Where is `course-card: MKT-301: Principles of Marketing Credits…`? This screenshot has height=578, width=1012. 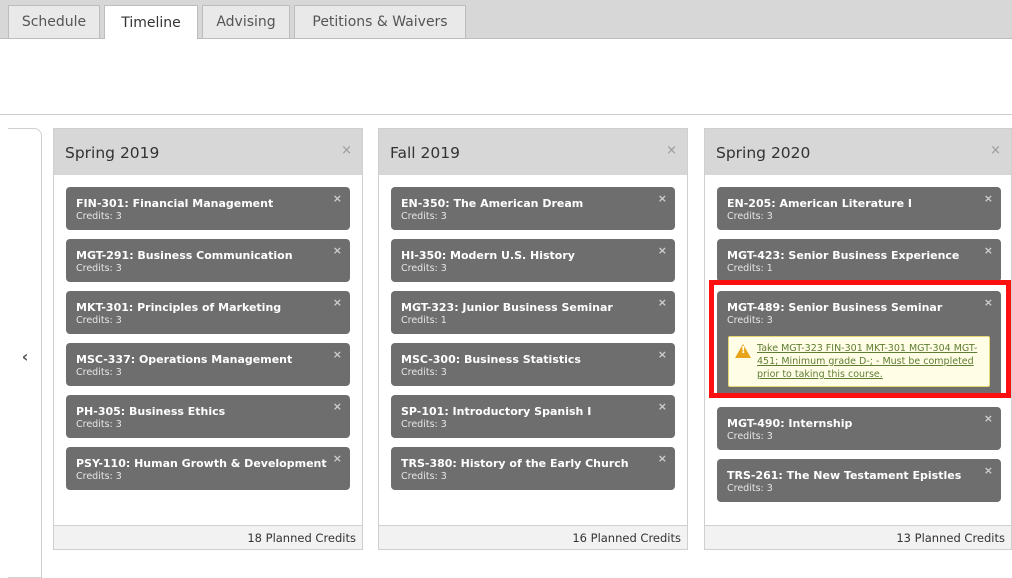 course-card: MKT-301: Principles of Marketing Credits… is located at coordinates (208, 312).